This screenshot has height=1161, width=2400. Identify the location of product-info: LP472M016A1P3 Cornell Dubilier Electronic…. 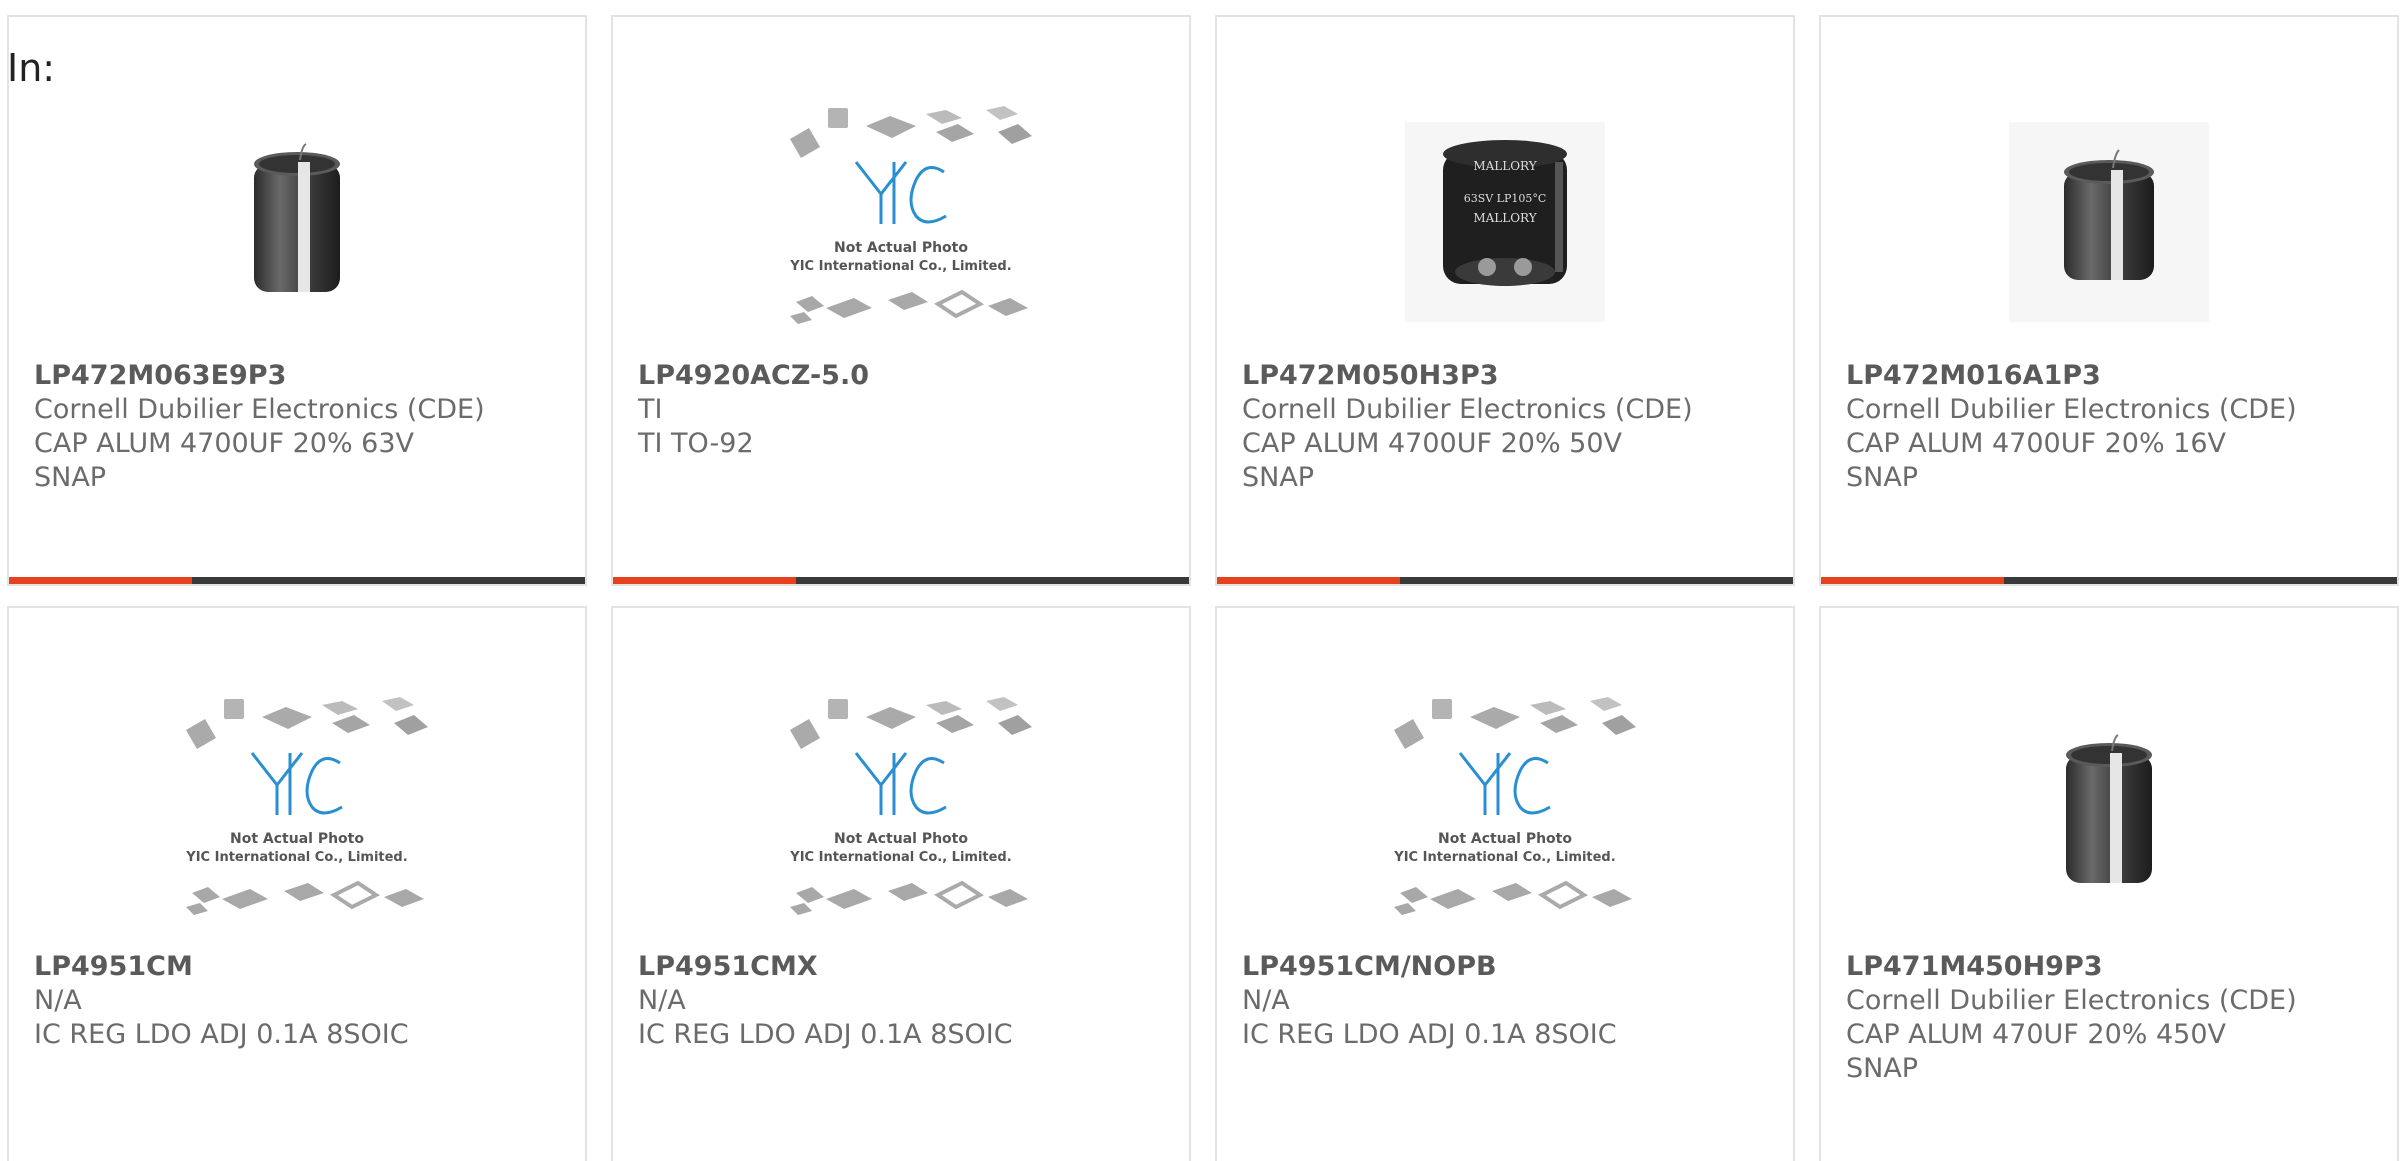
(2111, 427).